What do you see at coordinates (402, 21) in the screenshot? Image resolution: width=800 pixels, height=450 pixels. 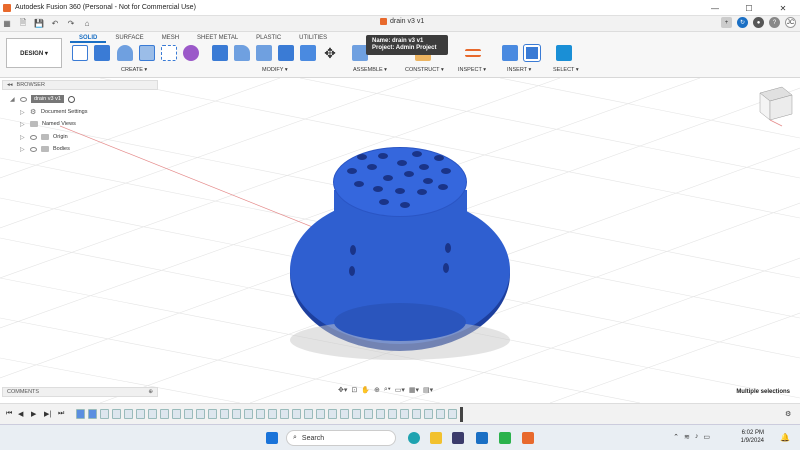 I see `document-tab: drain v3 v1` at bounding box center [402, 21].